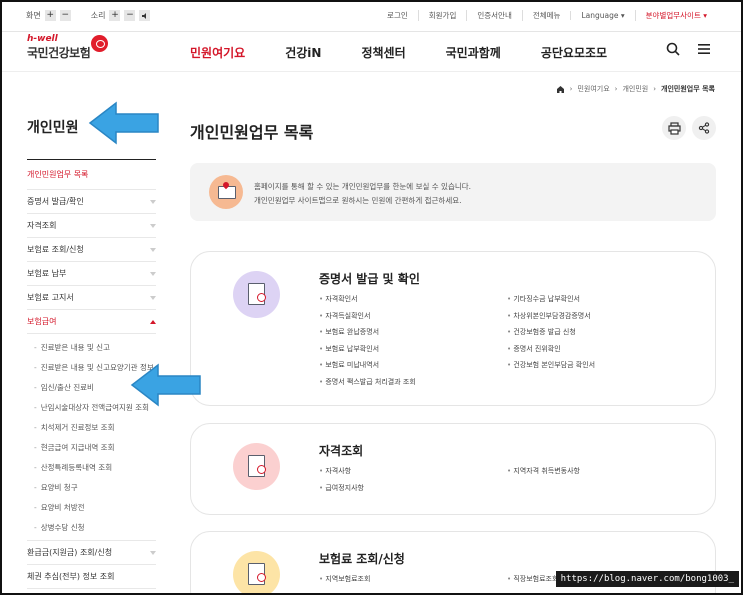 Image resolution: width=743 pixels, height=595 pixels. I want to click on business-sites-select: 분야별업무사이트 ▾, so click(675, 15).